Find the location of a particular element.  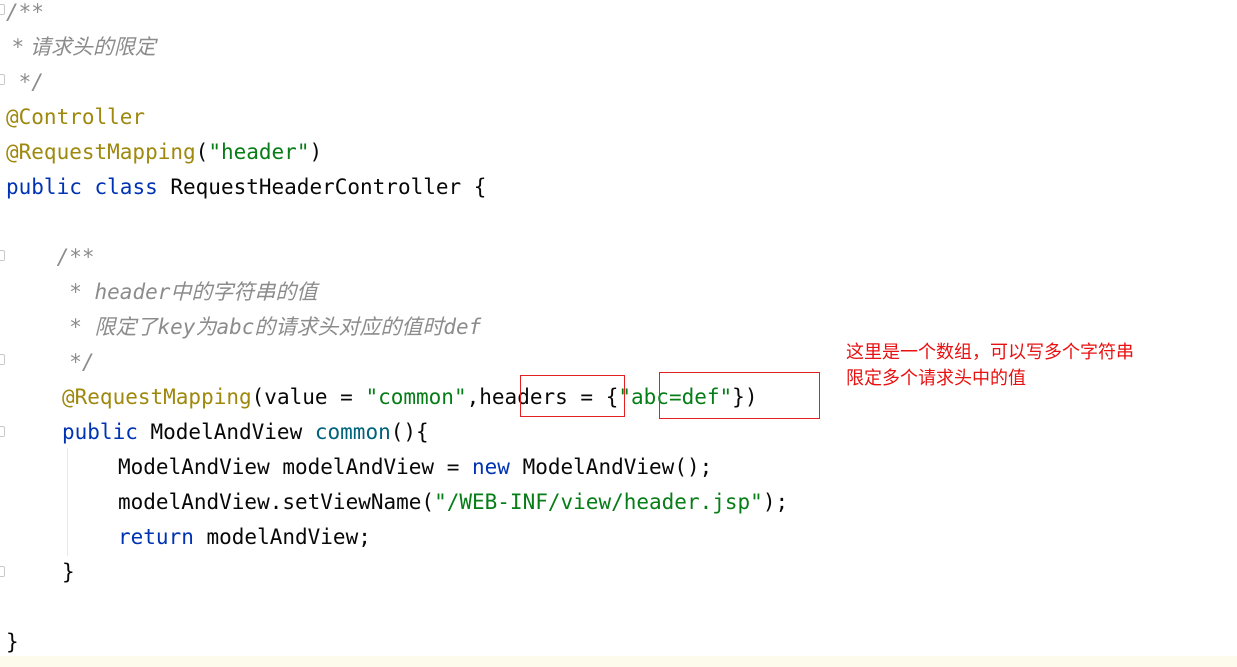

comment-text: 为 is located at coordinates (206, 327).